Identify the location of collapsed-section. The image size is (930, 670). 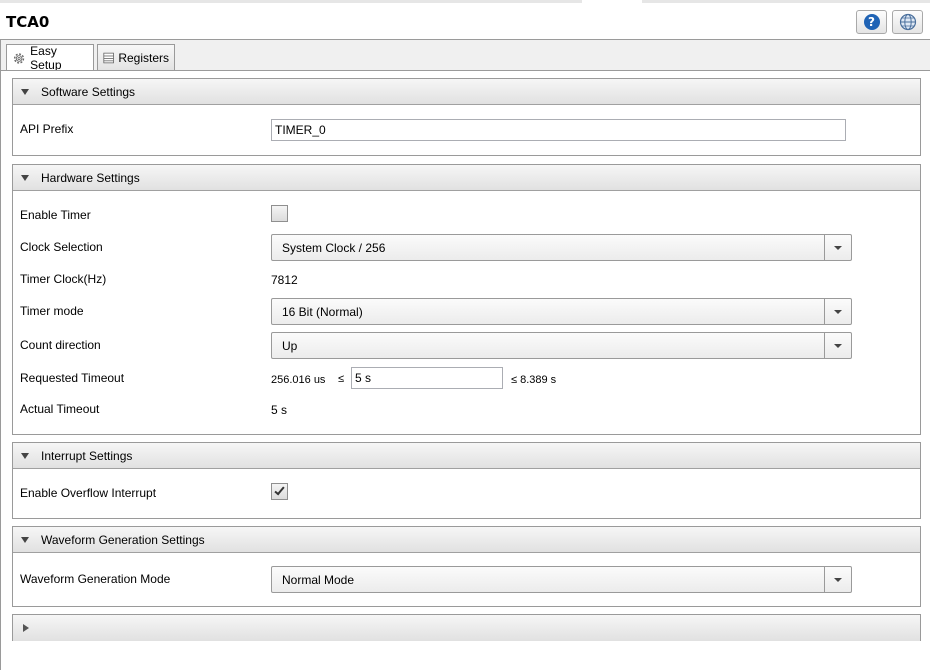
(466, 627).